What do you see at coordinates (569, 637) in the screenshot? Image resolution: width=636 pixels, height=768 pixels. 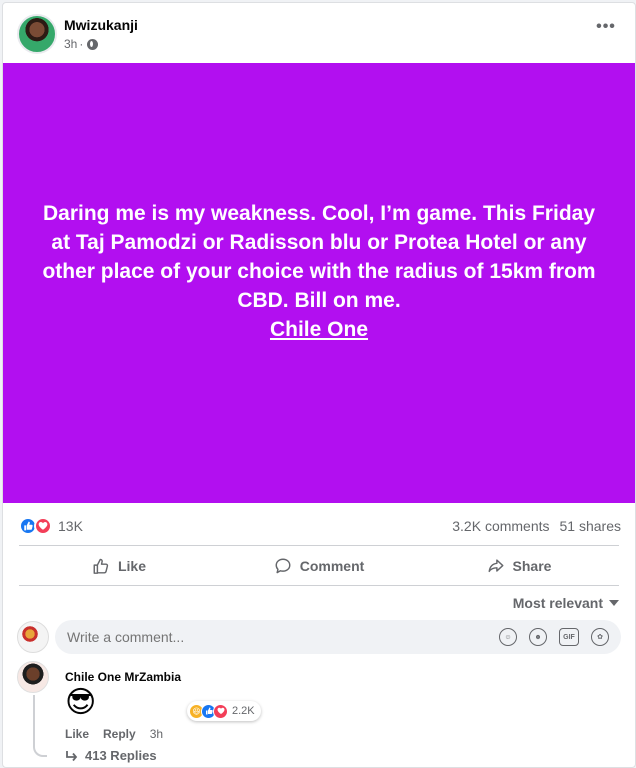 I see `gif-icon: GIF` at bounding box center [569, 637].